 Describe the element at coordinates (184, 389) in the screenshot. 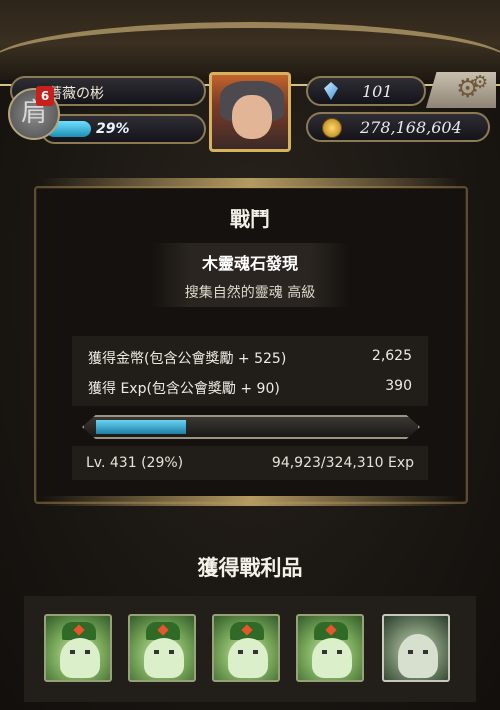

I see `exp-reward-label: 獲得 Exp(包含公會獎勵 + 90)` at that location.